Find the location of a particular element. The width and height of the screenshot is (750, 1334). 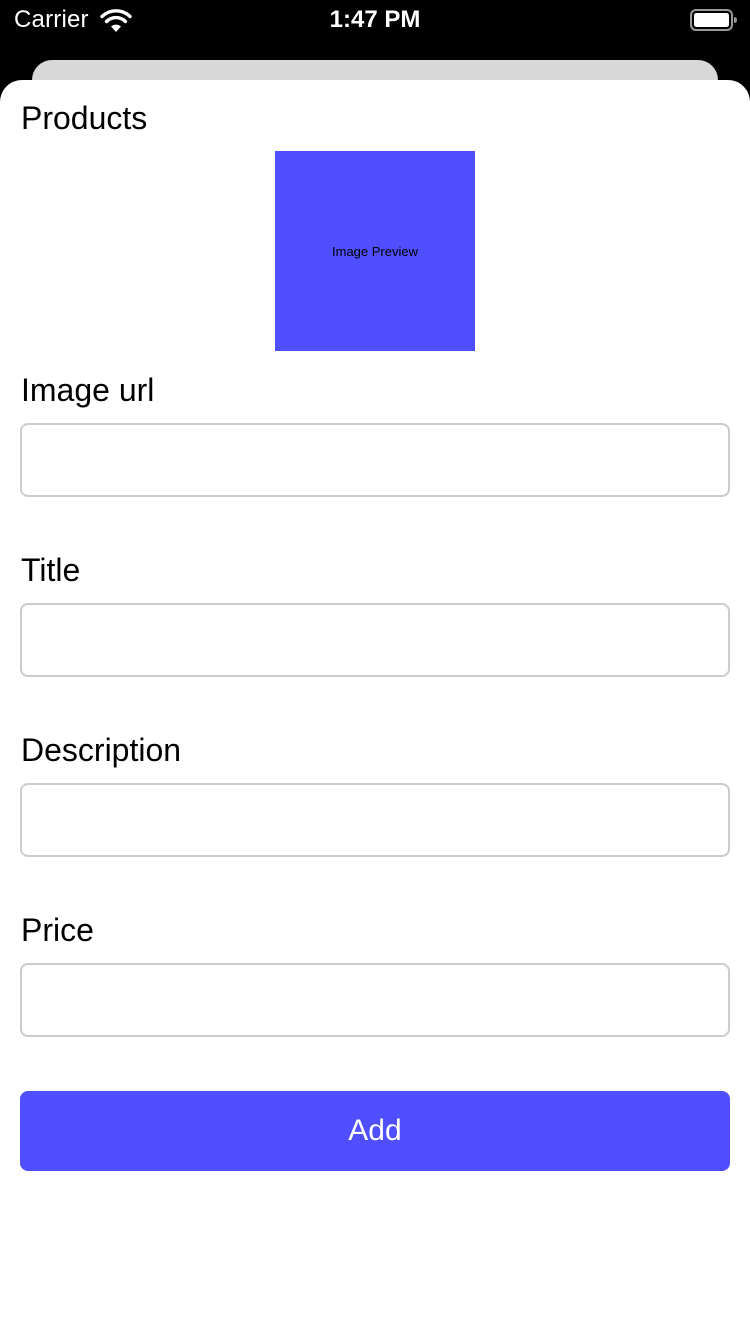

page-title: Products is located at coordinates (84, 118).